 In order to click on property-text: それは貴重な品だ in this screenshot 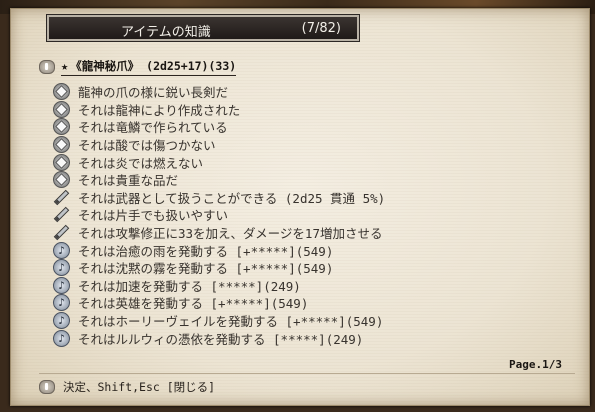, I will do `click(128, 181)`.